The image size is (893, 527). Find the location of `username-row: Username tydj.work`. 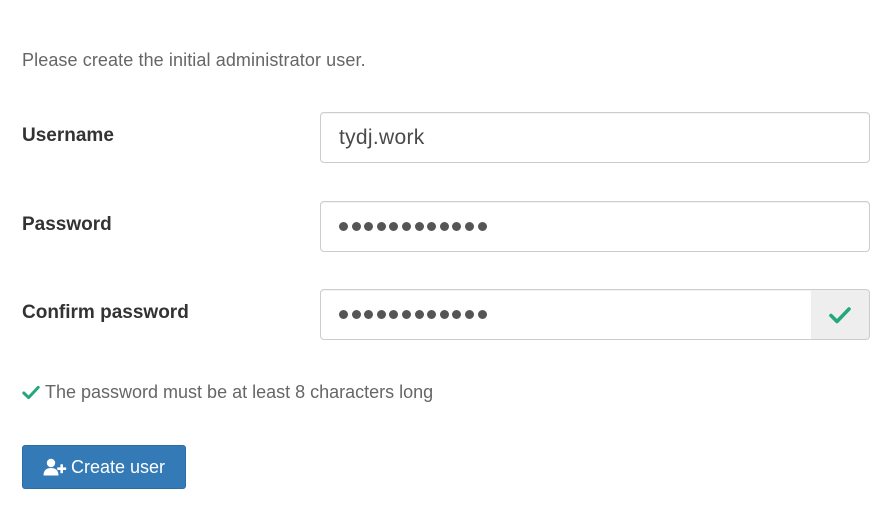

username-row: Username tydj.work is located at coordinates (446, 137).